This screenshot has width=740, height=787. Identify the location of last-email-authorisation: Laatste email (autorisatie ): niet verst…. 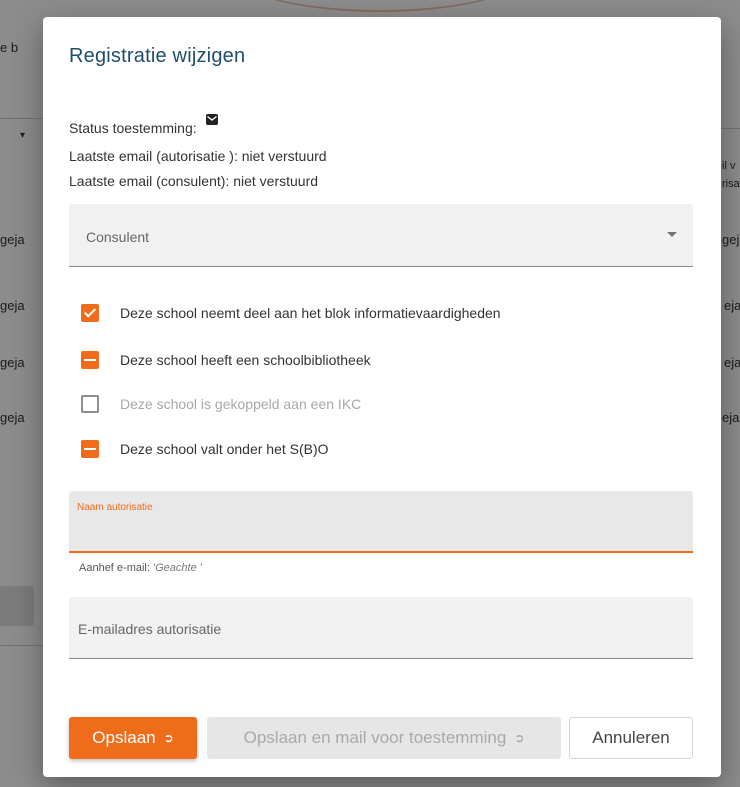
(198, 156).